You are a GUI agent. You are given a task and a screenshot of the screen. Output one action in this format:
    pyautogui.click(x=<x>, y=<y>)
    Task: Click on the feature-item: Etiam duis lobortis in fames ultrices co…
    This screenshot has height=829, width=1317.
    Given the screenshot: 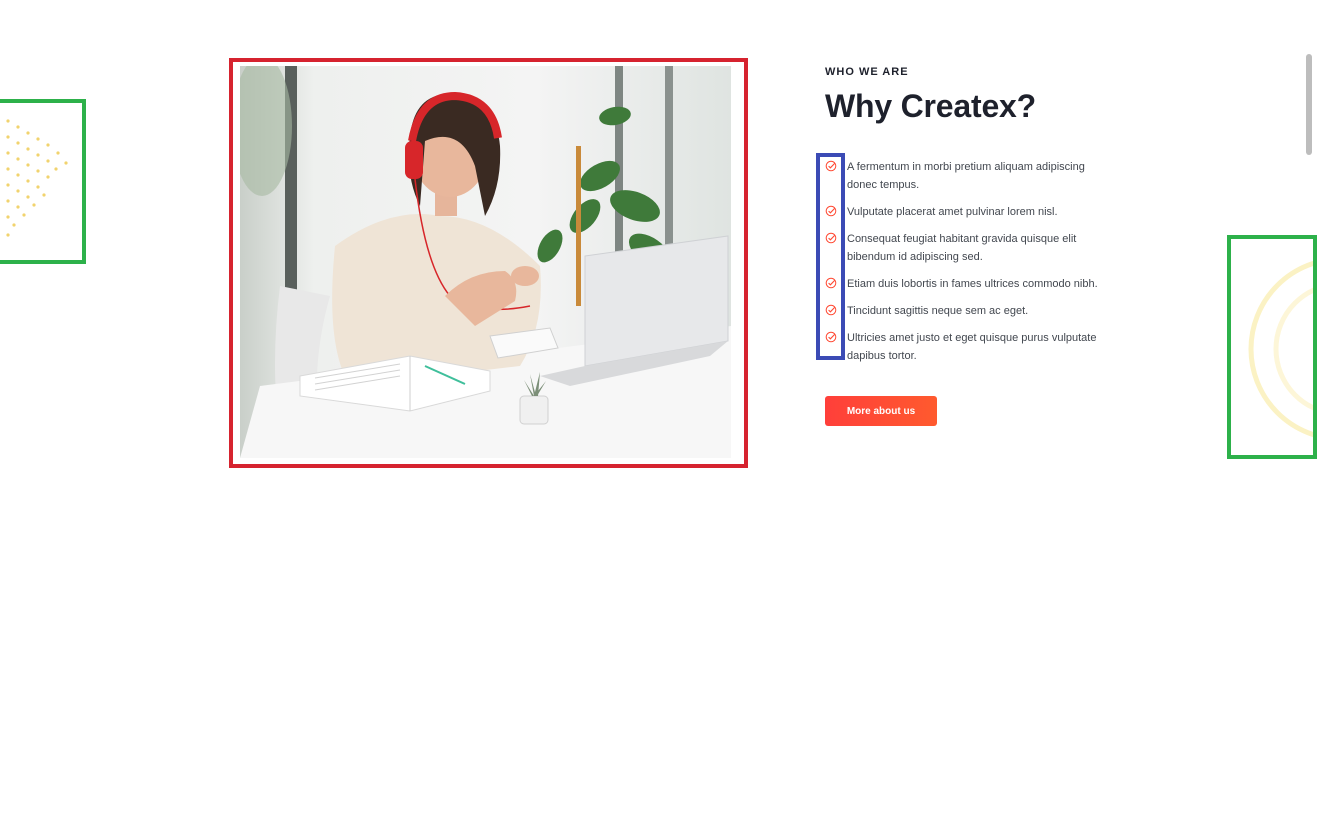 What is the action you would take?
    pyautogui.click(x=970, y=284)
    